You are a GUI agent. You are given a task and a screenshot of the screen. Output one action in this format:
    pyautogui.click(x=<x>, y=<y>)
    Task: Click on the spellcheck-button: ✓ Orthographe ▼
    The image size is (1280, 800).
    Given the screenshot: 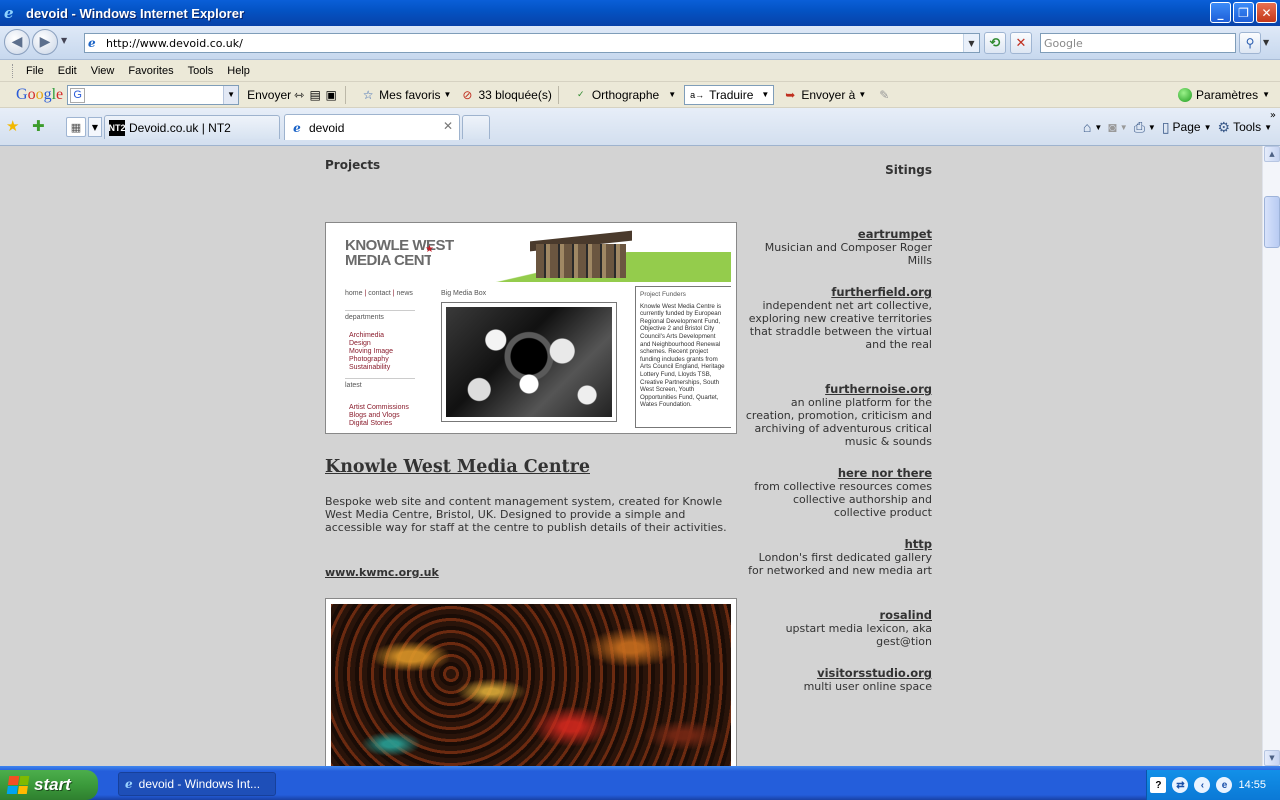 What is the action you would take?
    pyautogui.click(x=624, y=95)
    